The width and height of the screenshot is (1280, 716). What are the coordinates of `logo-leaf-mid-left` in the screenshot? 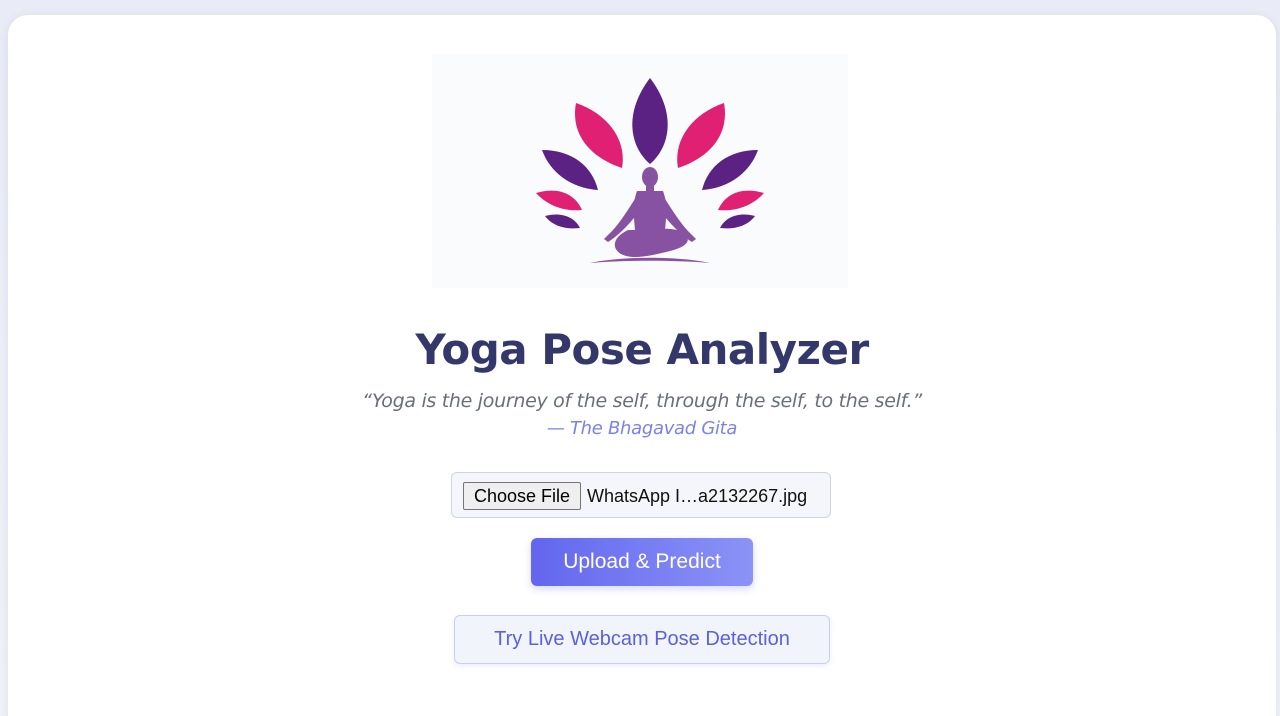 It's located at (570, 170).